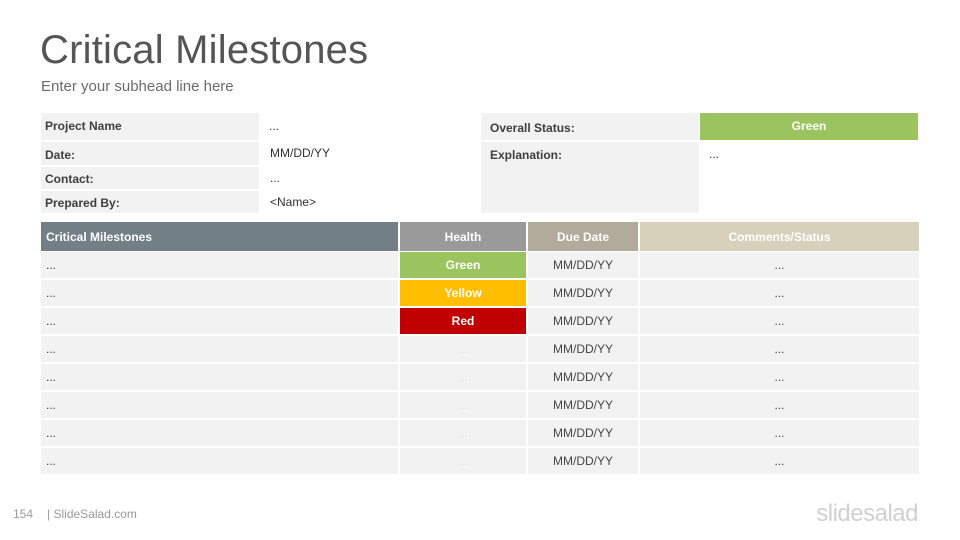 The image size is (960, 540). Describe the element at coordinates (463, 266) in the screenshot. I see `health-cell: Green` at that location.